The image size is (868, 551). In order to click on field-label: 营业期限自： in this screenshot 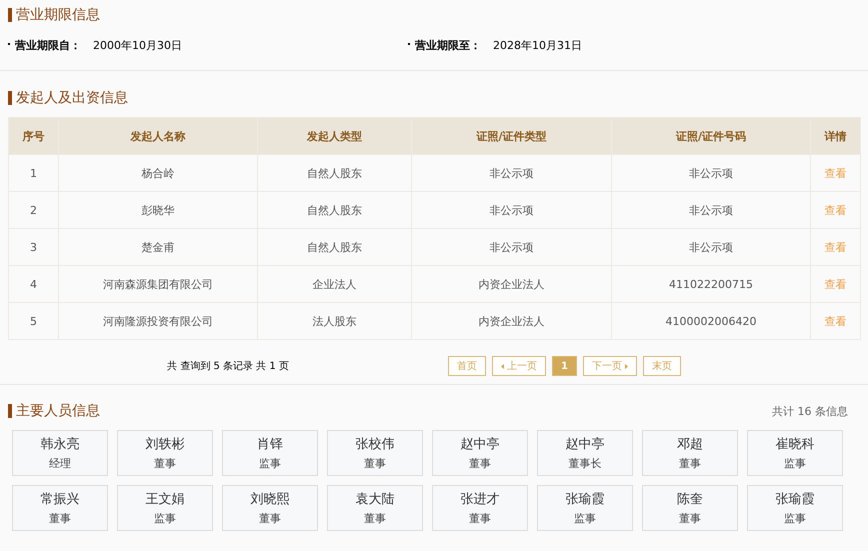, I will do `click(48, 45)`.